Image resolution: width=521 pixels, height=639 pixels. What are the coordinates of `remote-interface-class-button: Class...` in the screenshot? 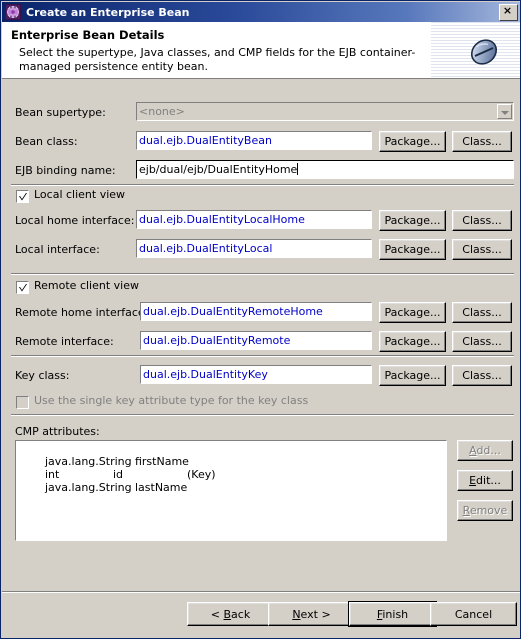 It's located at (482, 341).